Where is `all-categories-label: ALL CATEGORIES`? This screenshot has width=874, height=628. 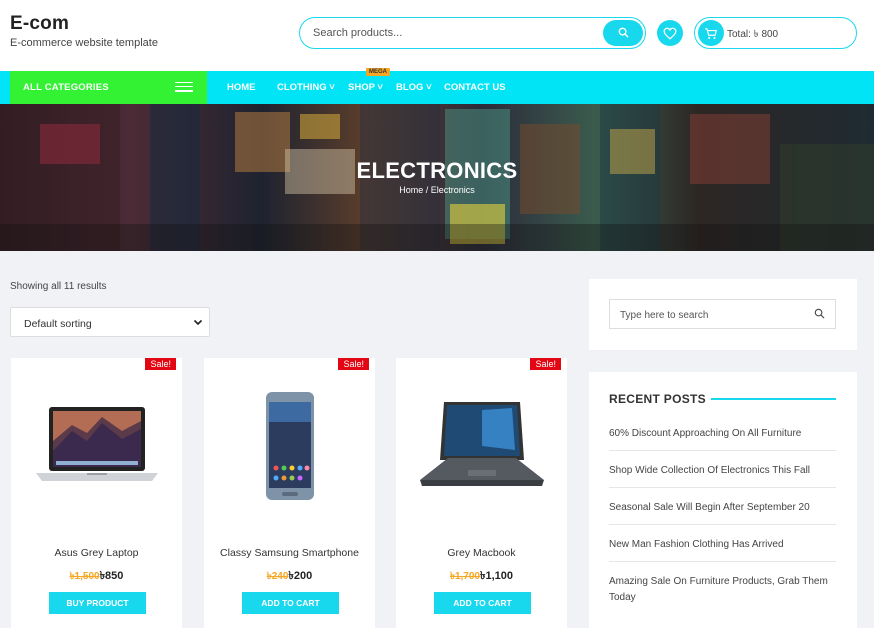
all-categories-label: ALL CATEGORIES is located at coordinates (66, 87).